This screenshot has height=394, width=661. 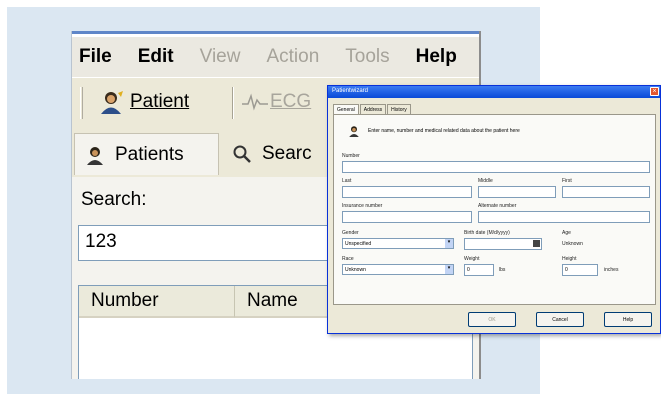 I want to click on height-field: 0, so click(x=580, y=270).